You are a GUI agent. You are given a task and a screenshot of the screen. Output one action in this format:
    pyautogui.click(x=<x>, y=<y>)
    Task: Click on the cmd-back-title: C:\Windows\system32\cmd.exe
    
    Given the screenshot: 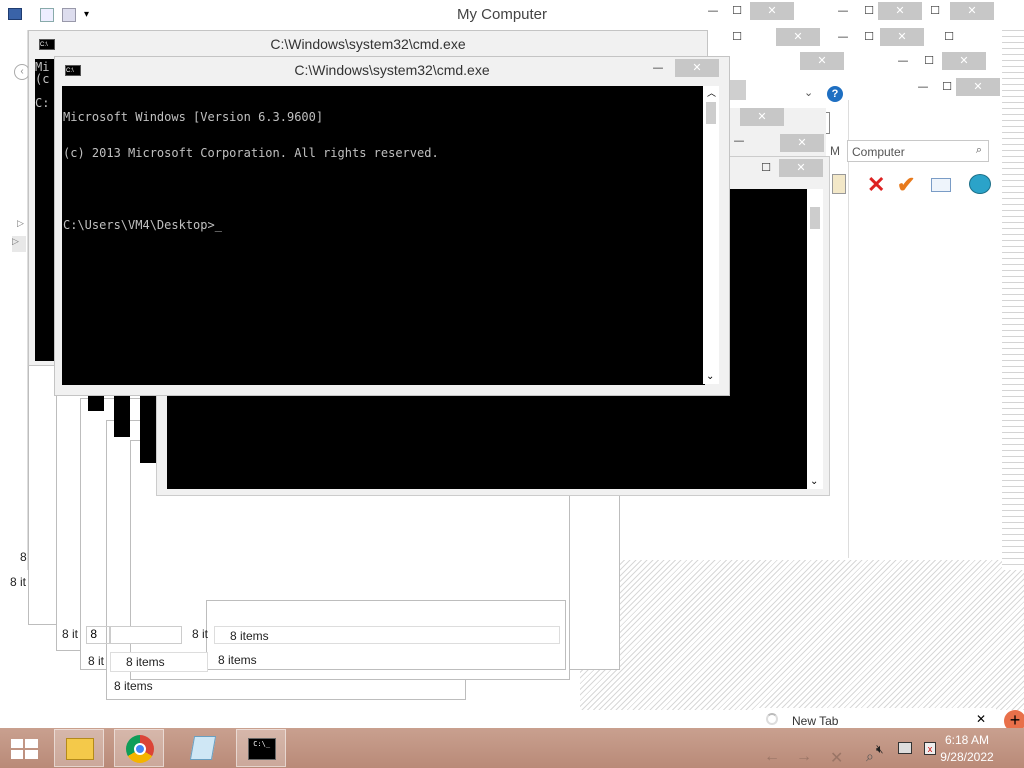 What is the action you would take?
    pyautogui.click(x=368, y=44)
    